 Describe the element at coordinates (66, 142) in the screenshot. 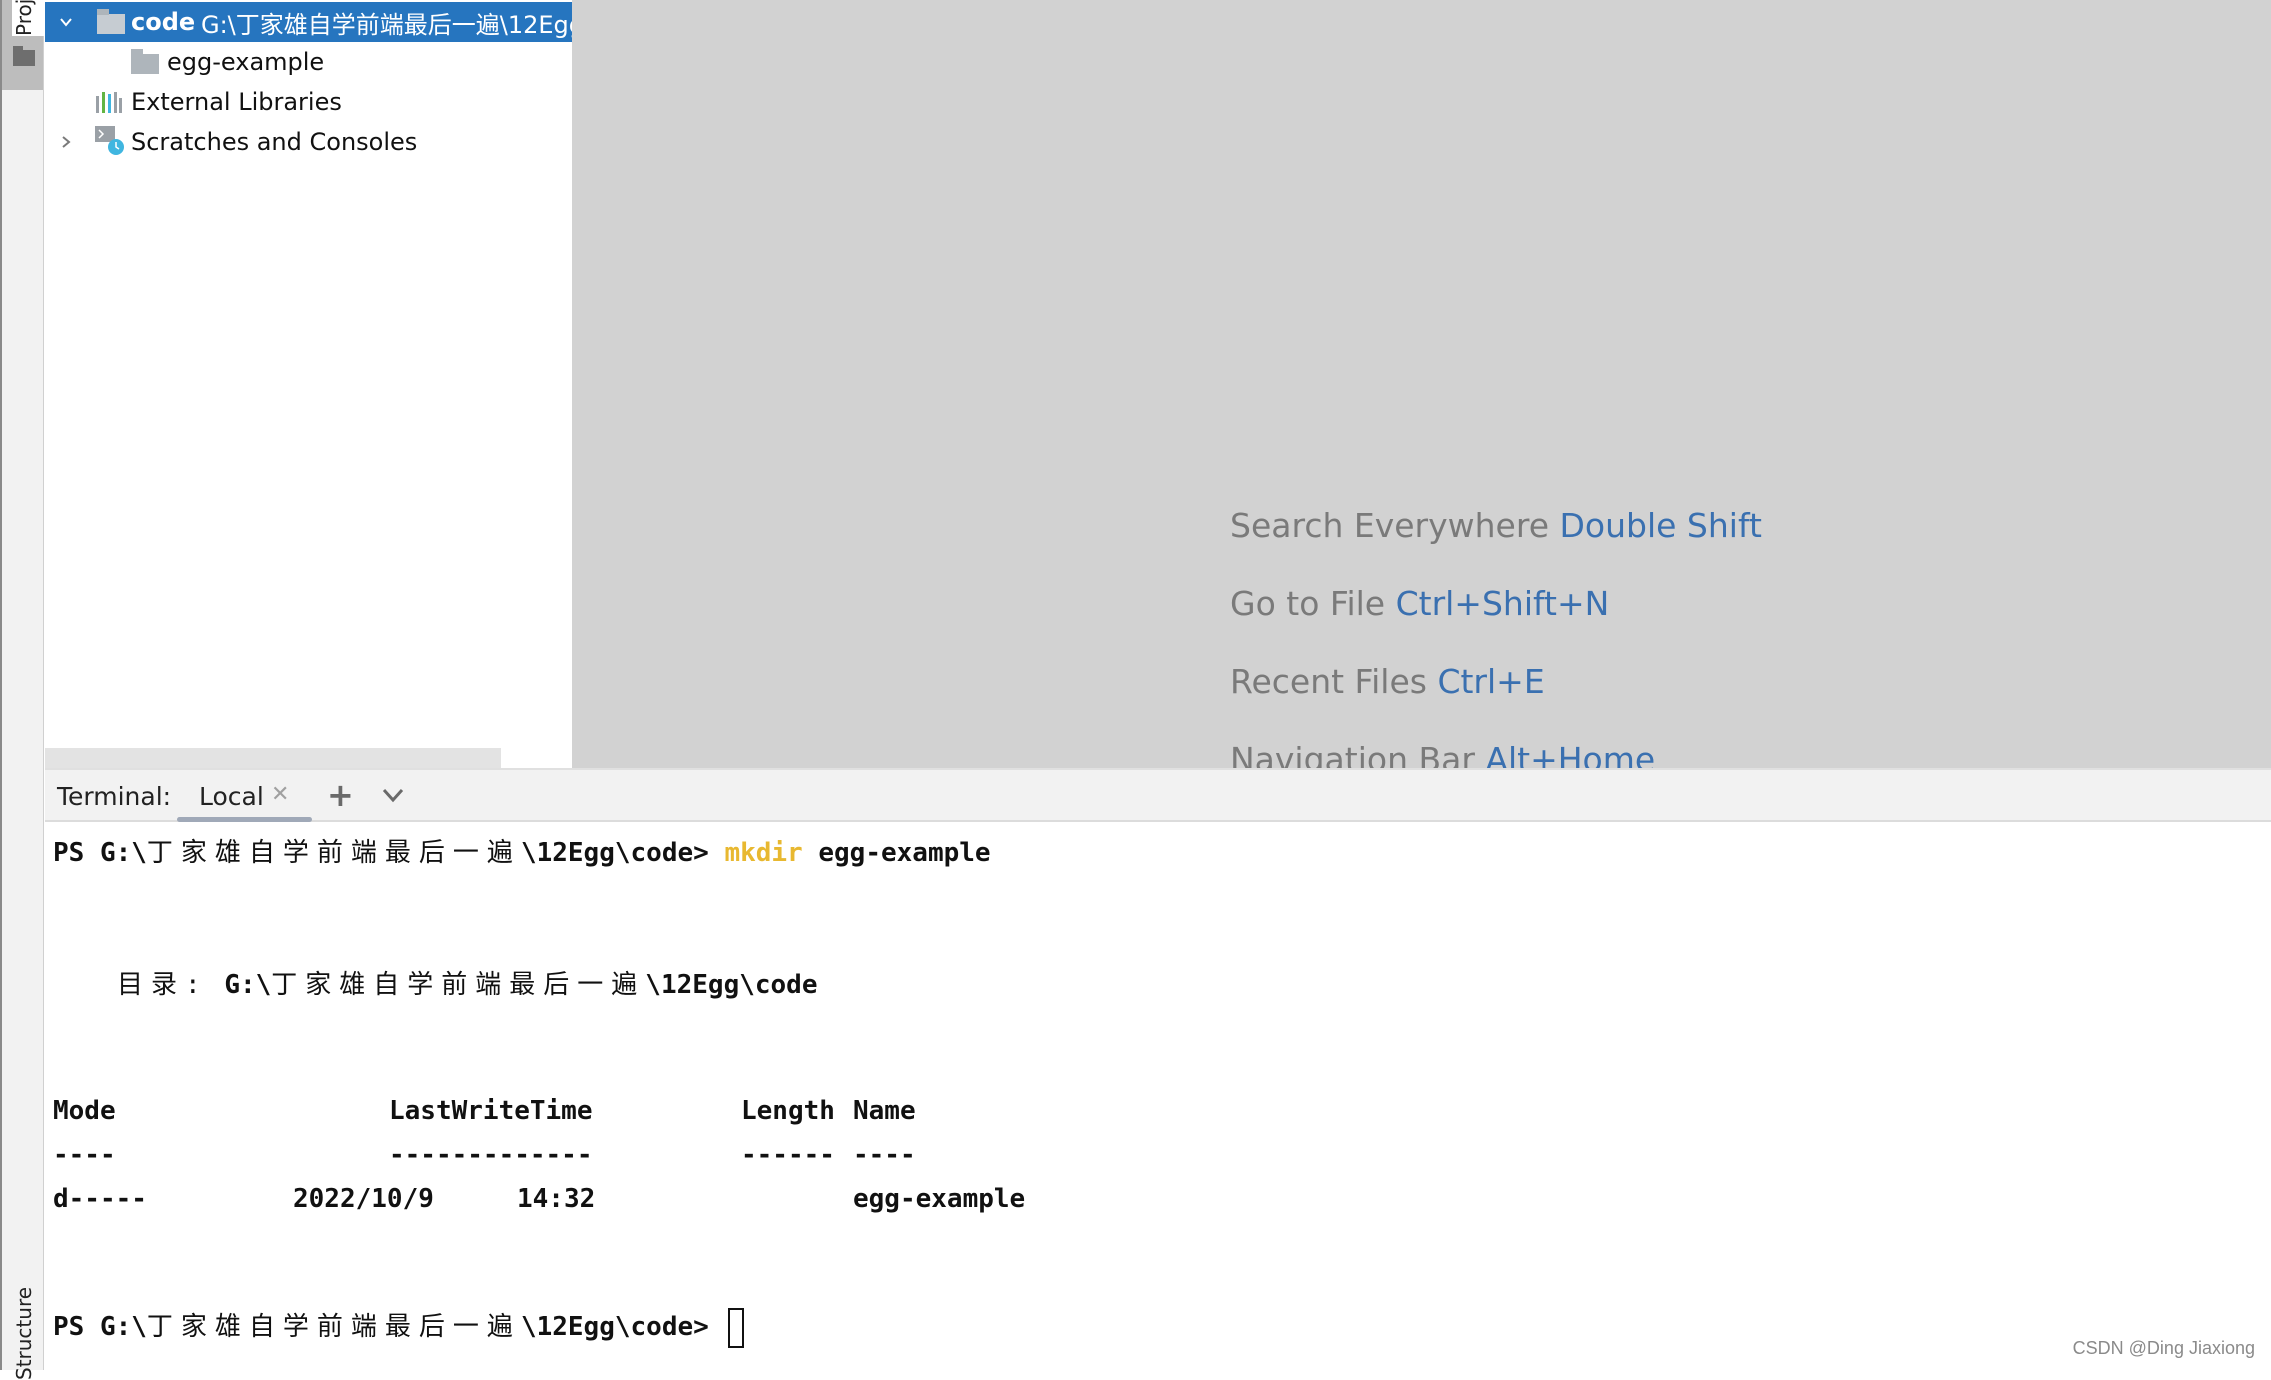

I see `chevron-right-icon` at that location.